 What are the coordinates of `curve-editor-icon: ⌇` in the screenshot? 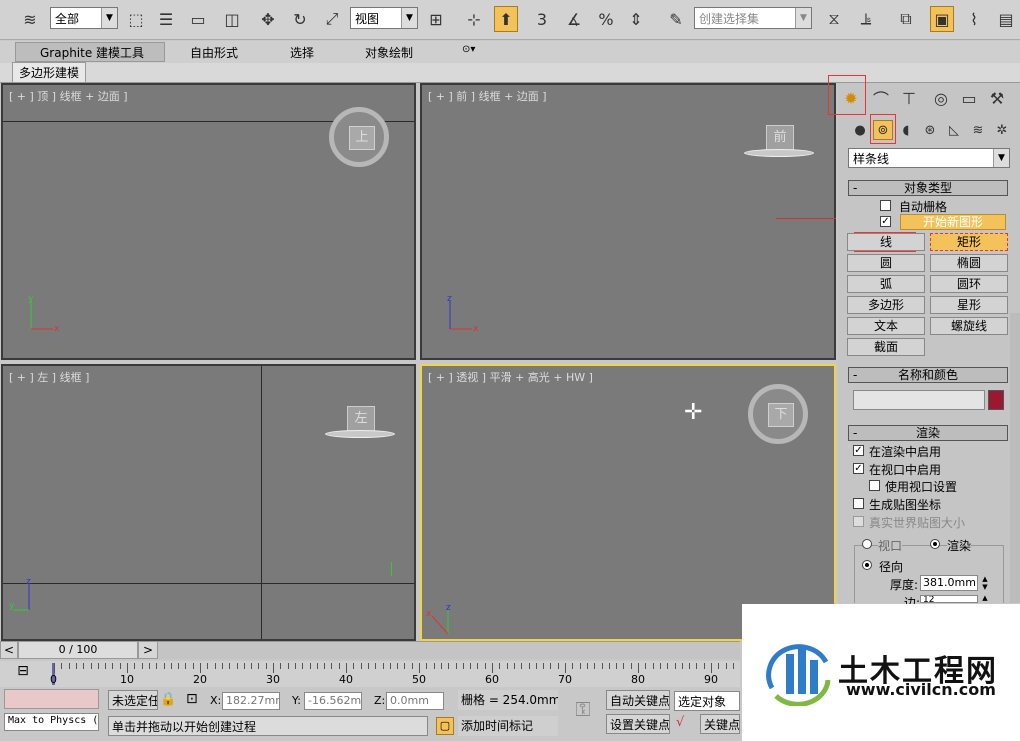 It's located at (974, 19).